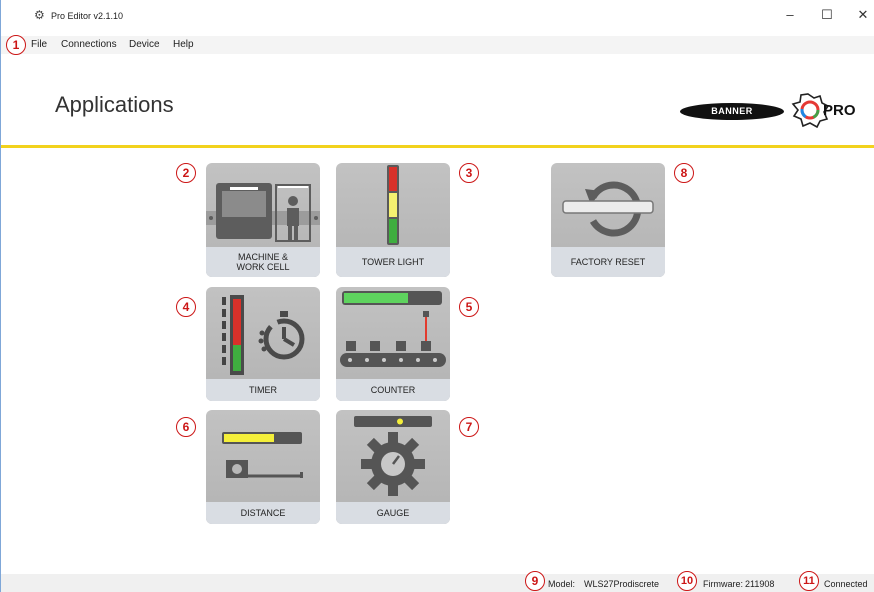 This screenshot has height=592, width=874. What do you see at coordinates (186, 427) in the screenshot?
I see `callout-marker: 6` at bounding box center [186, 427].